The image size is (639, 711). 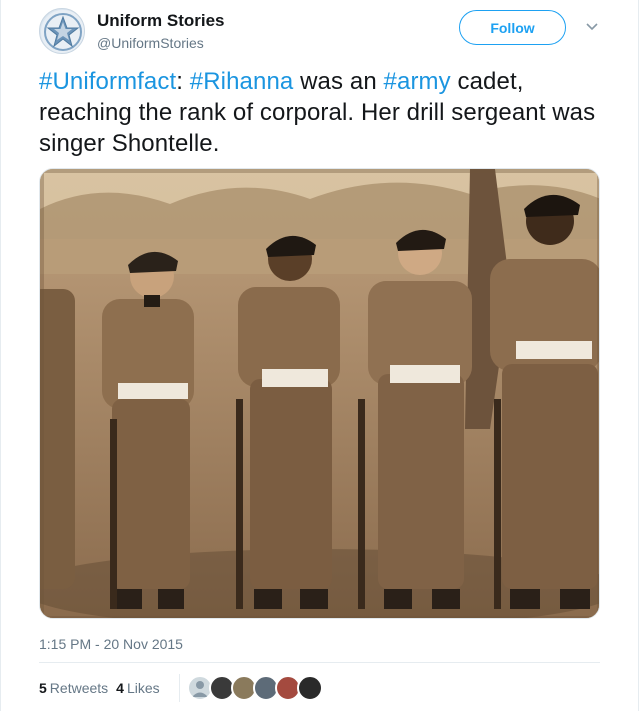 What do you see at coordinates (512, 27) in the screenshot?
I see `follow-button: Follow` at bounding box center [512, 27].